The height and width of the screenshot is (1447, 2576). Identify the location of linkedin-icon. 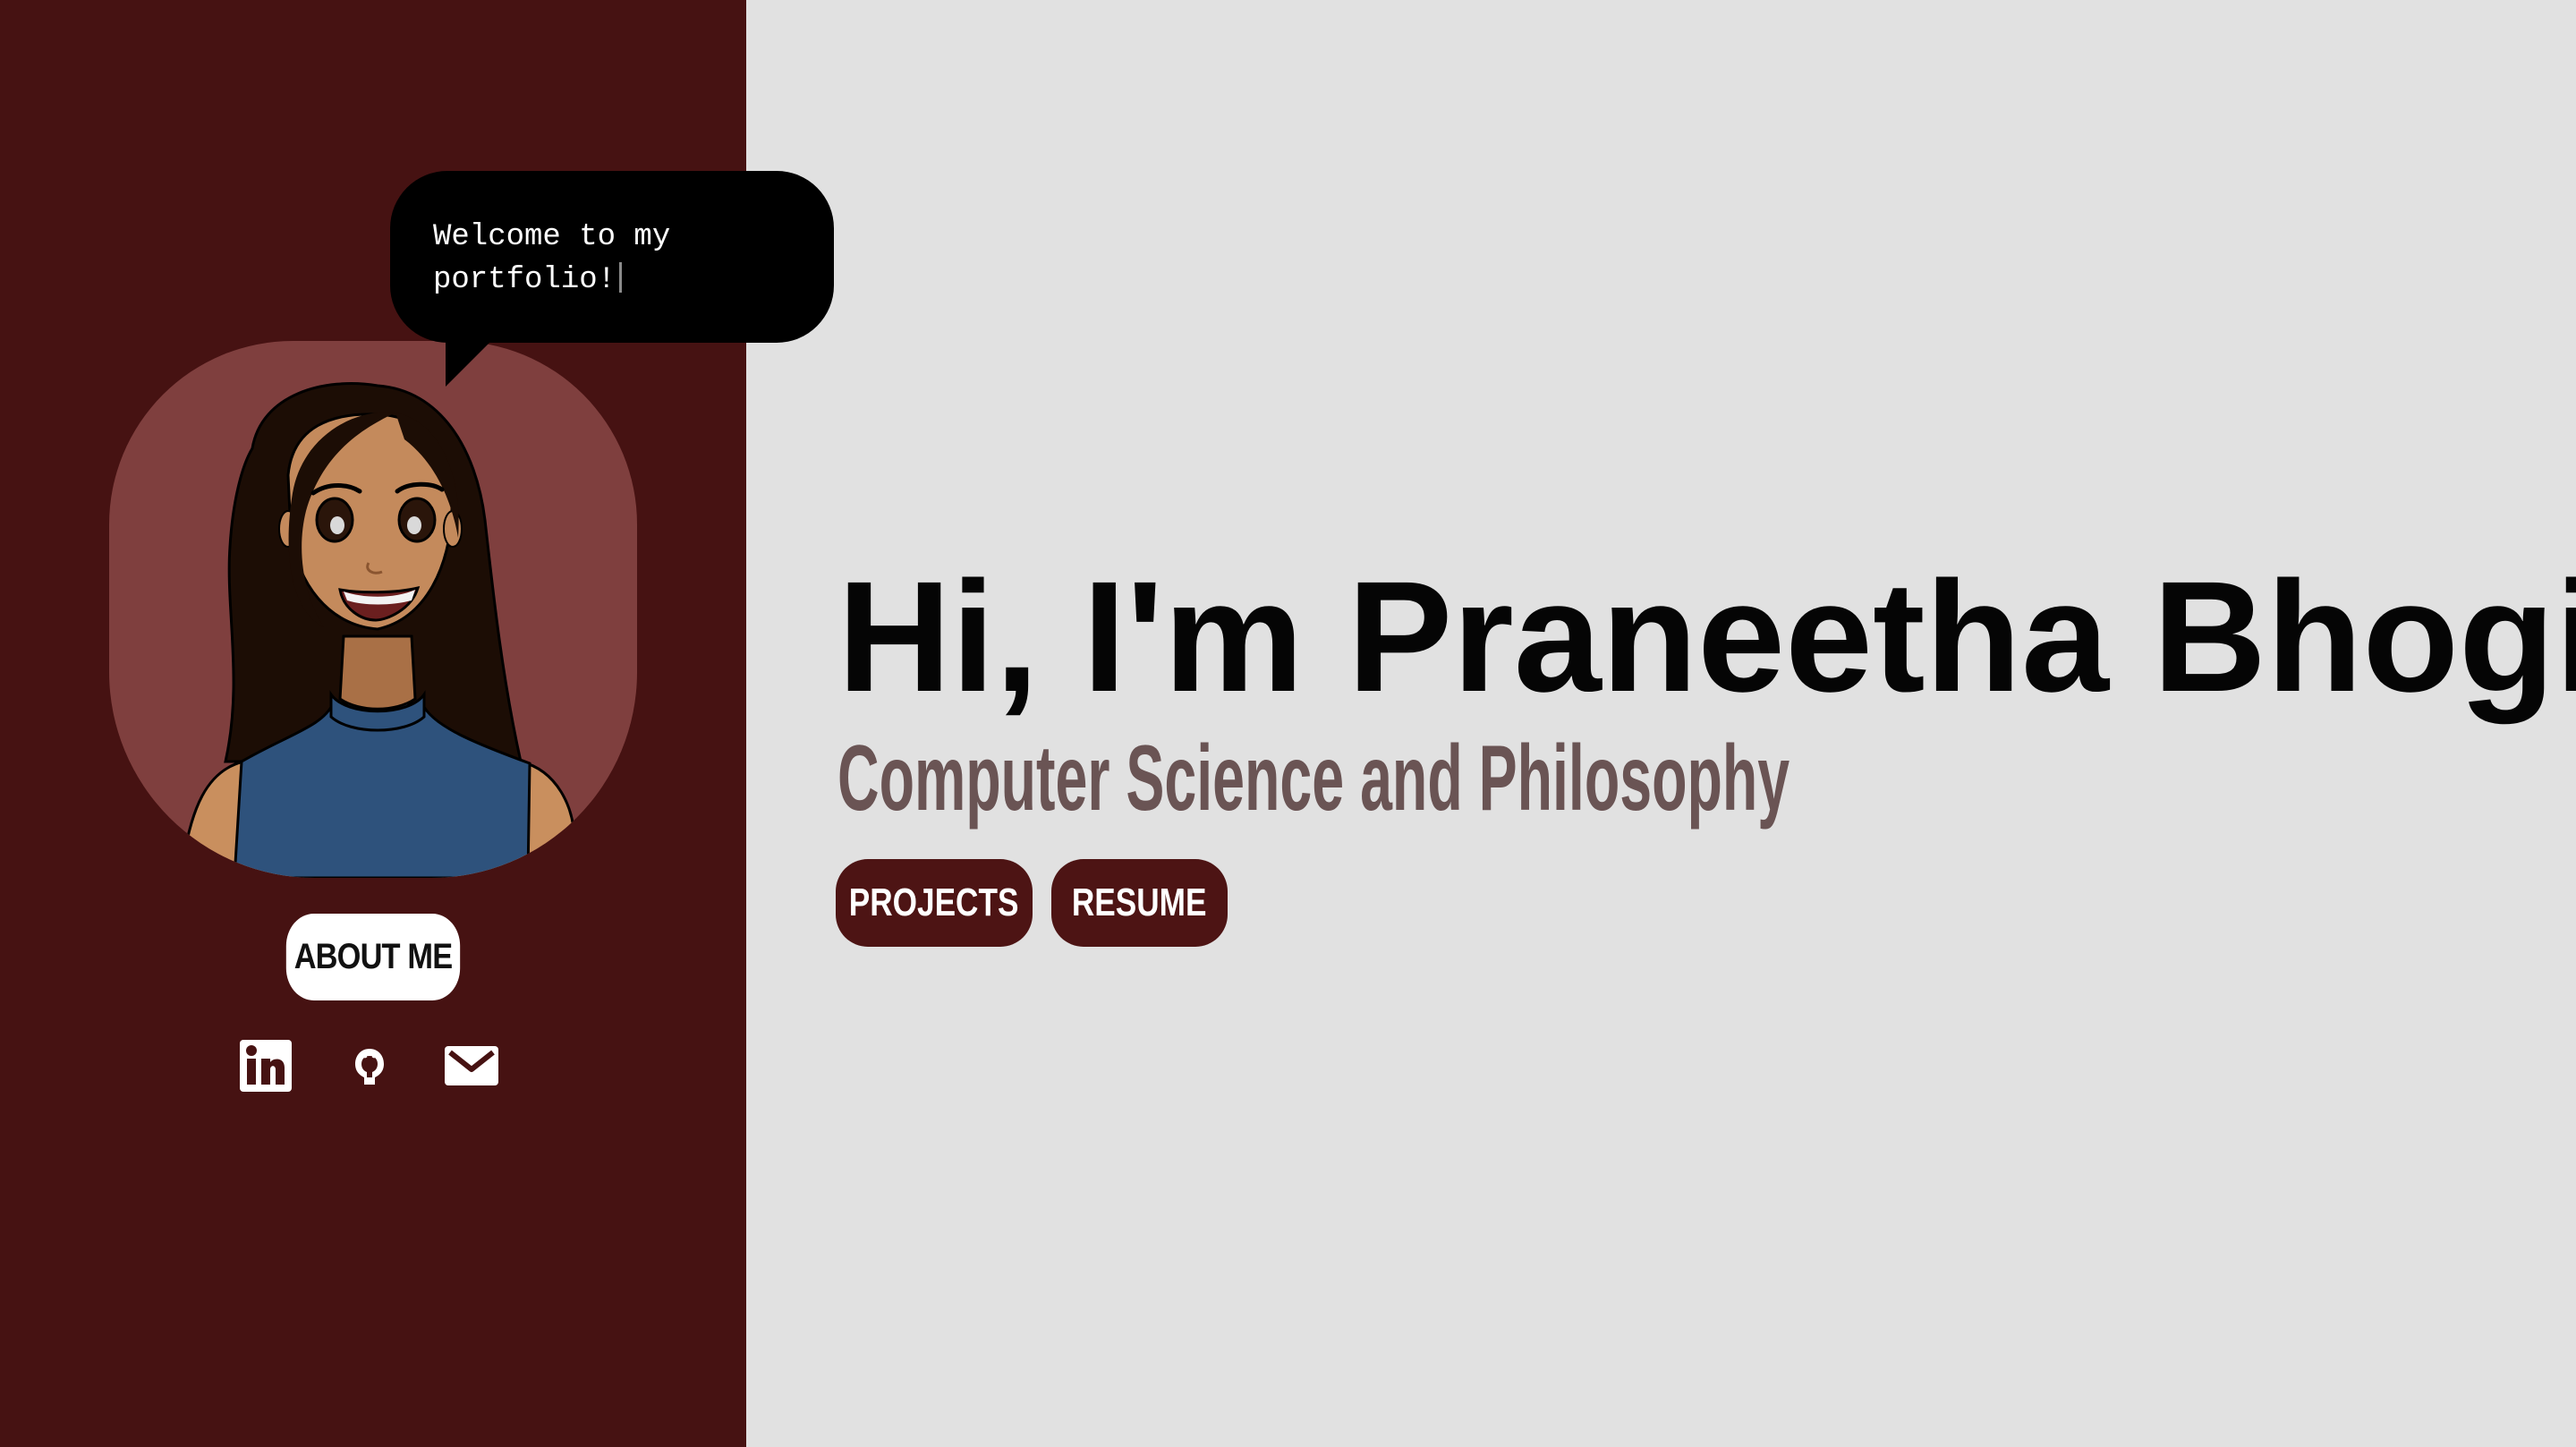
(266, 1066).